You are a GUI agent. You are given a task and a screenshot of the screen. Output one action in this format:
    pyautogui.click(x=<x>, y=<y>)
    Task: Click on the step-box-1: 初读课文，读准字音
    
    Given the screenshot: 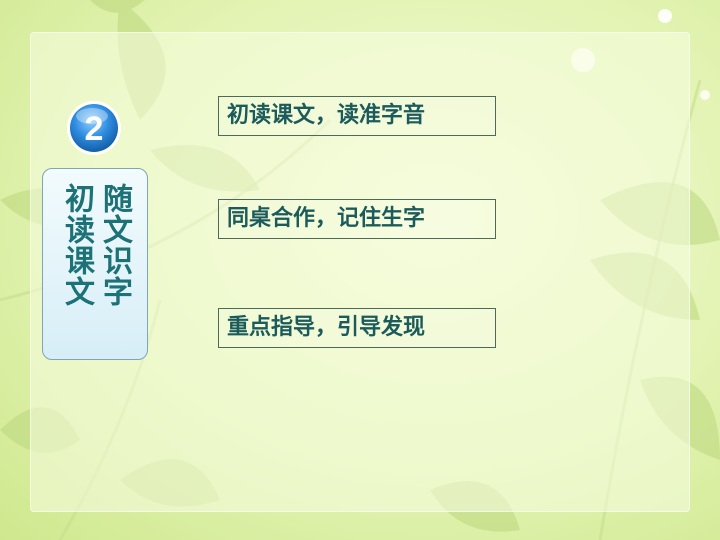 What is the action you would take?
    pyautogui.click(x=357, y=116)
    